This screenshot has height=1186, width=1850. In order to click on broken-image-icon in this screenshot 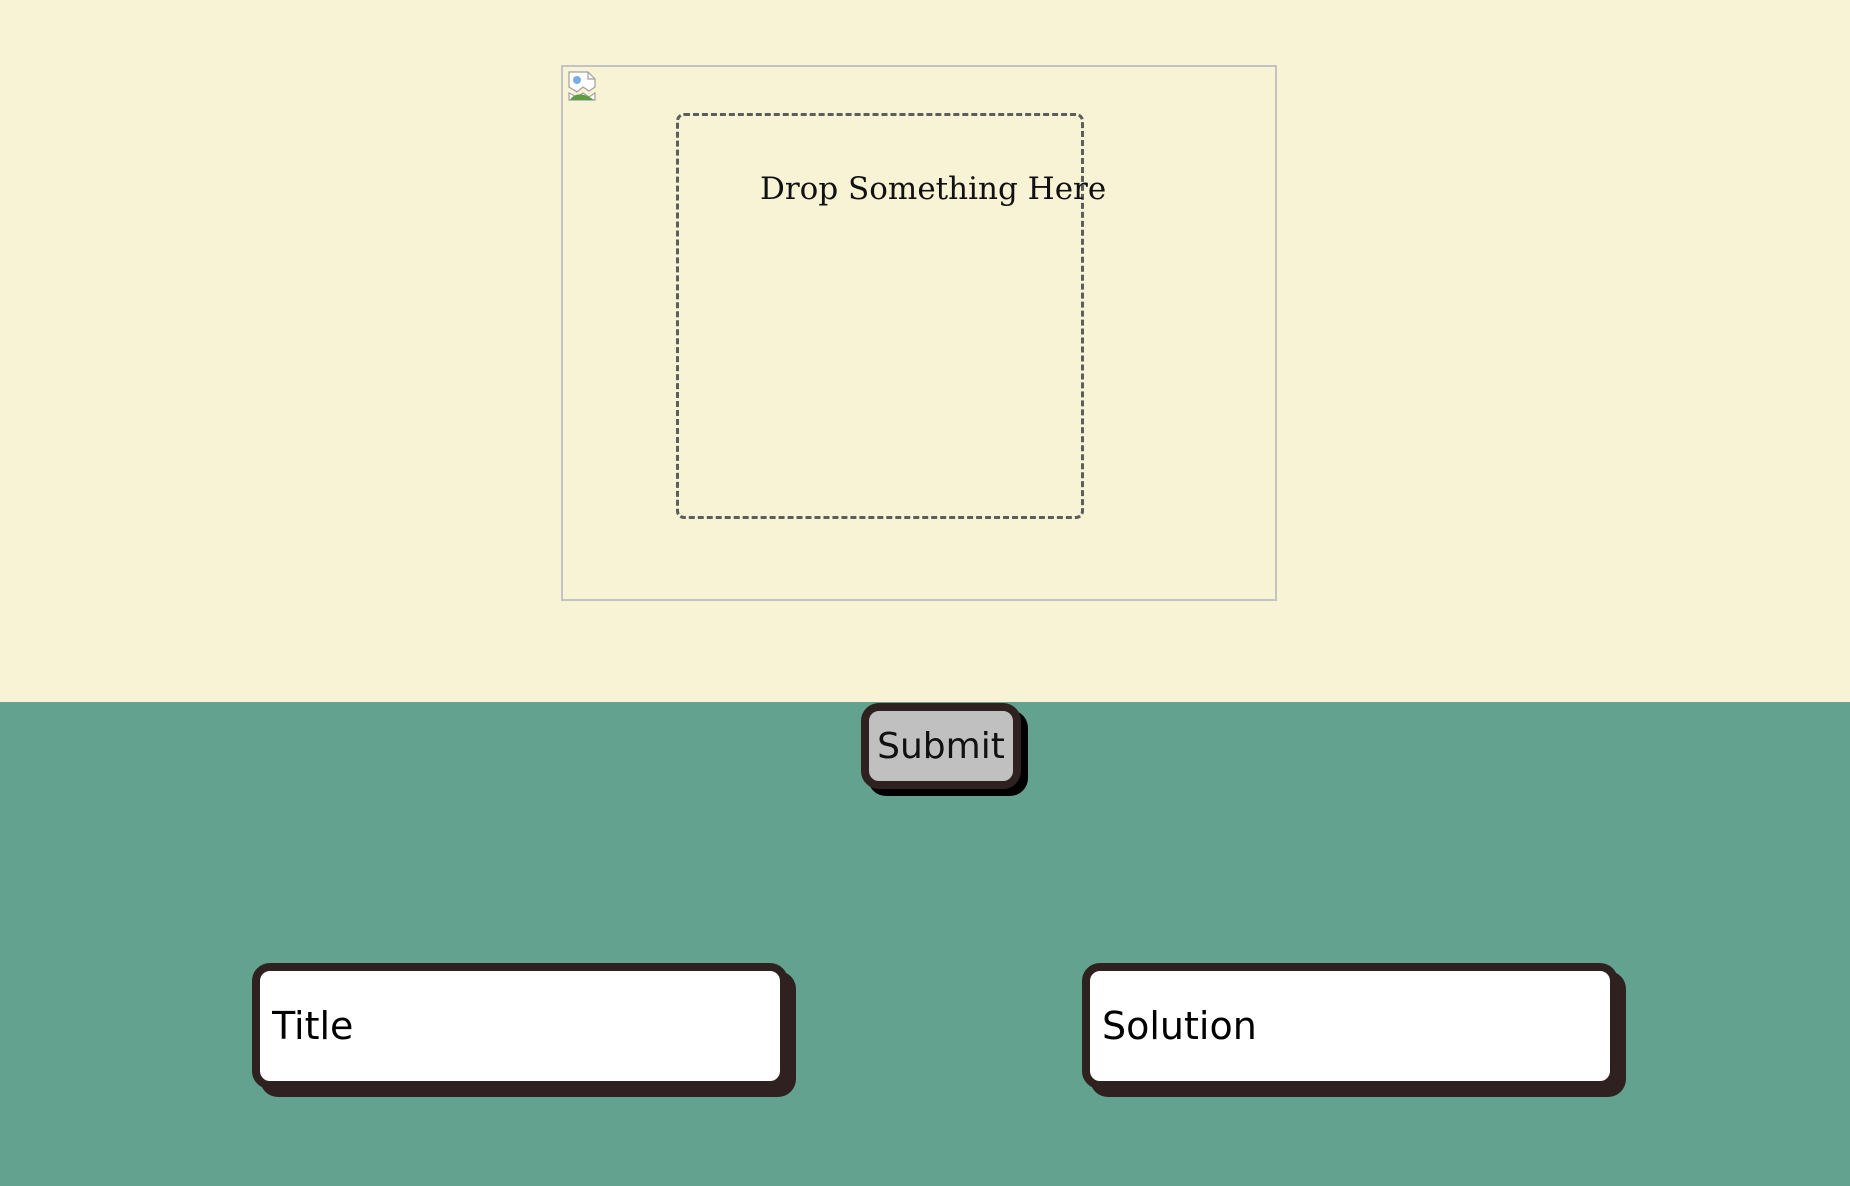, I will do `click(582, 86)`.